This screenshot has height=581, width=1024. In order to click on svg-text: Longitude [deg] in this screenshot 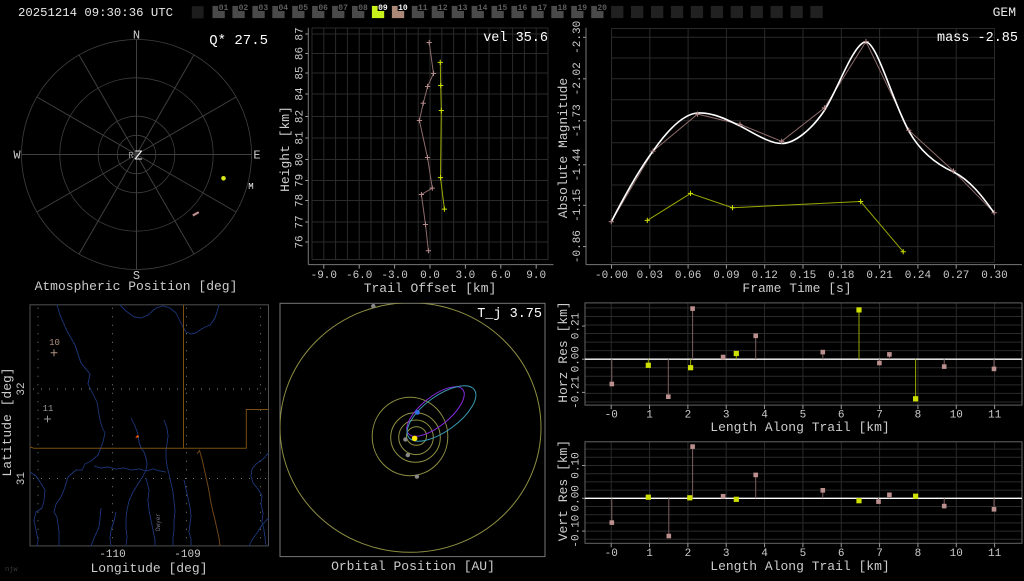, I will do `click(148, 568)`.